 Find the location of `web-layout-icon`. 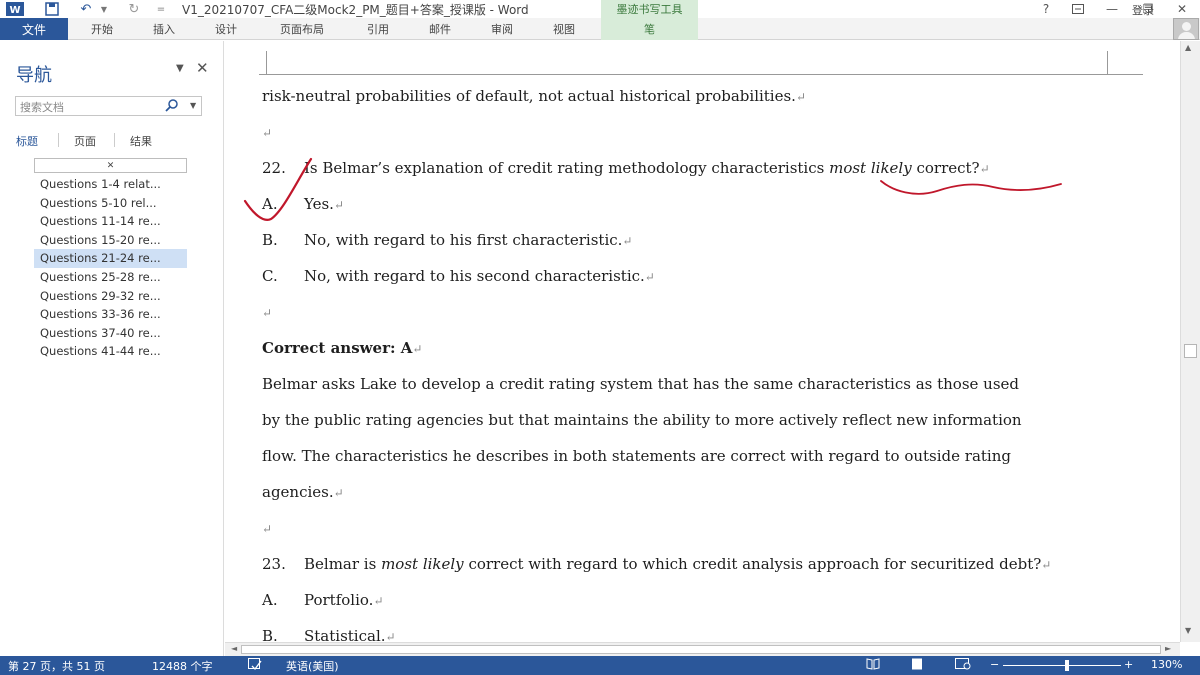

web-layout-icon is located at coordinates (963, 665).